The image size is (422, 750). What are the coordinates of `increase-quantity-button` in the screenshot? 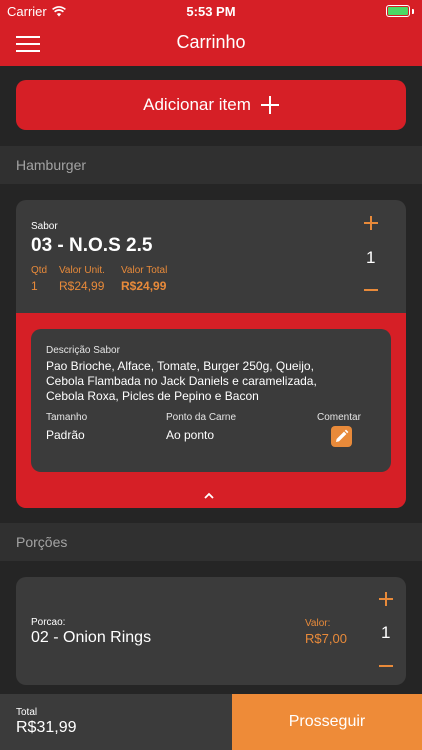 It's located at (371, 223).